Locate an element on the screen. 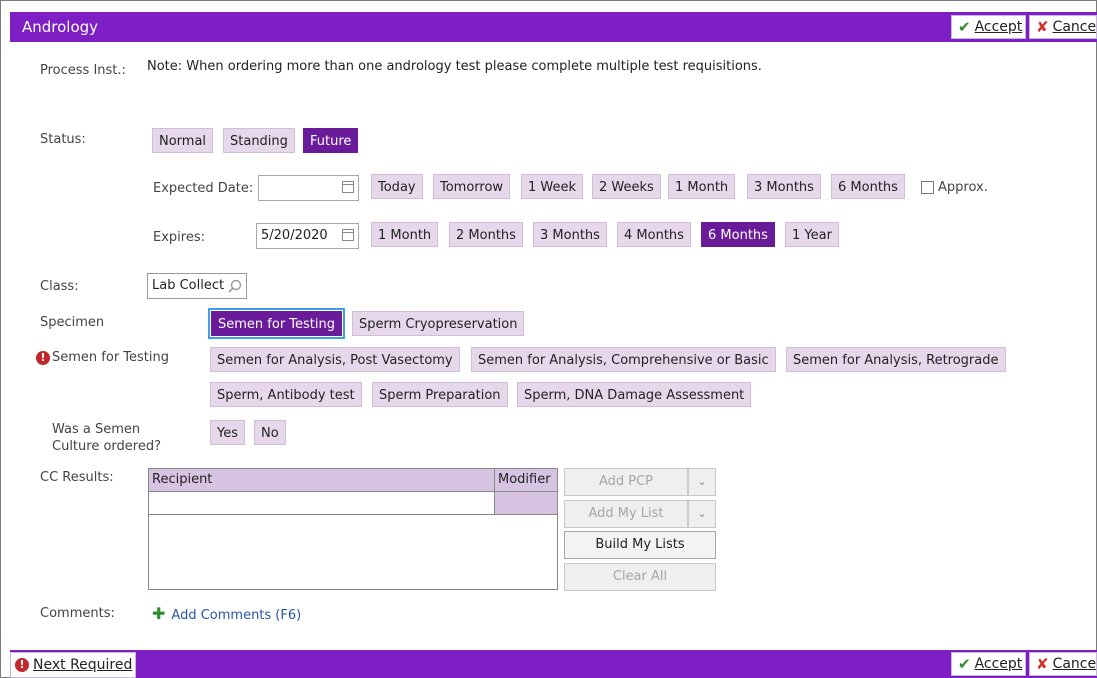  expected-2-weeks-button: 2 Weeks is located at coordinates (626, 186).